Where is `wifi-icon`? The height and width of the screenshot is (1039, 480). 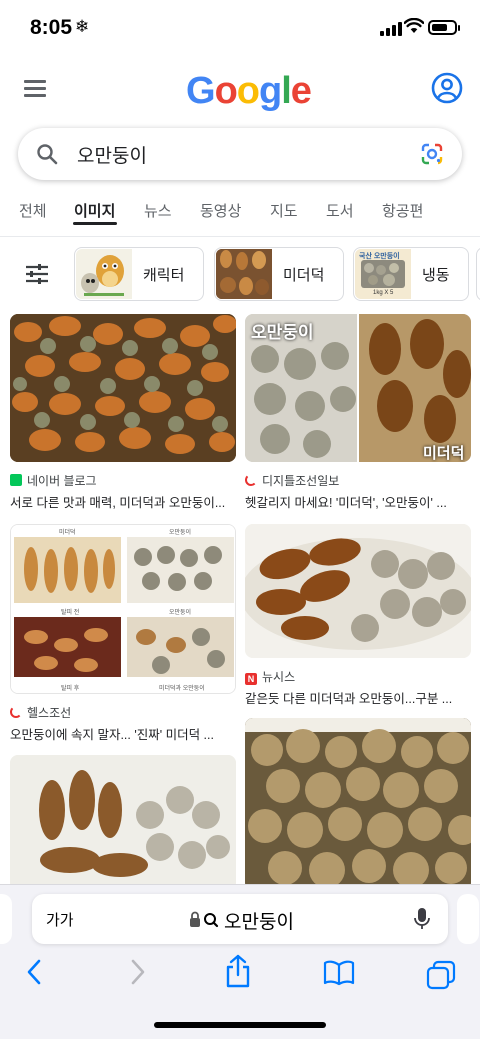
wifi-icon is located at coordinates (414, 25).